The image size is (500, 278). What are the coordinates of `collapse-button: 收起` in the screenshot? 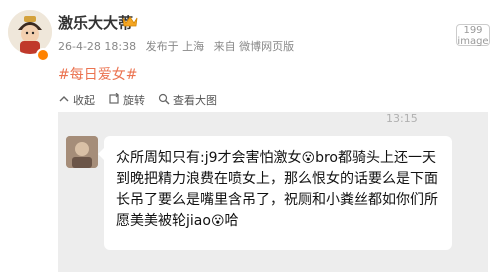 It's located at (76, 100).